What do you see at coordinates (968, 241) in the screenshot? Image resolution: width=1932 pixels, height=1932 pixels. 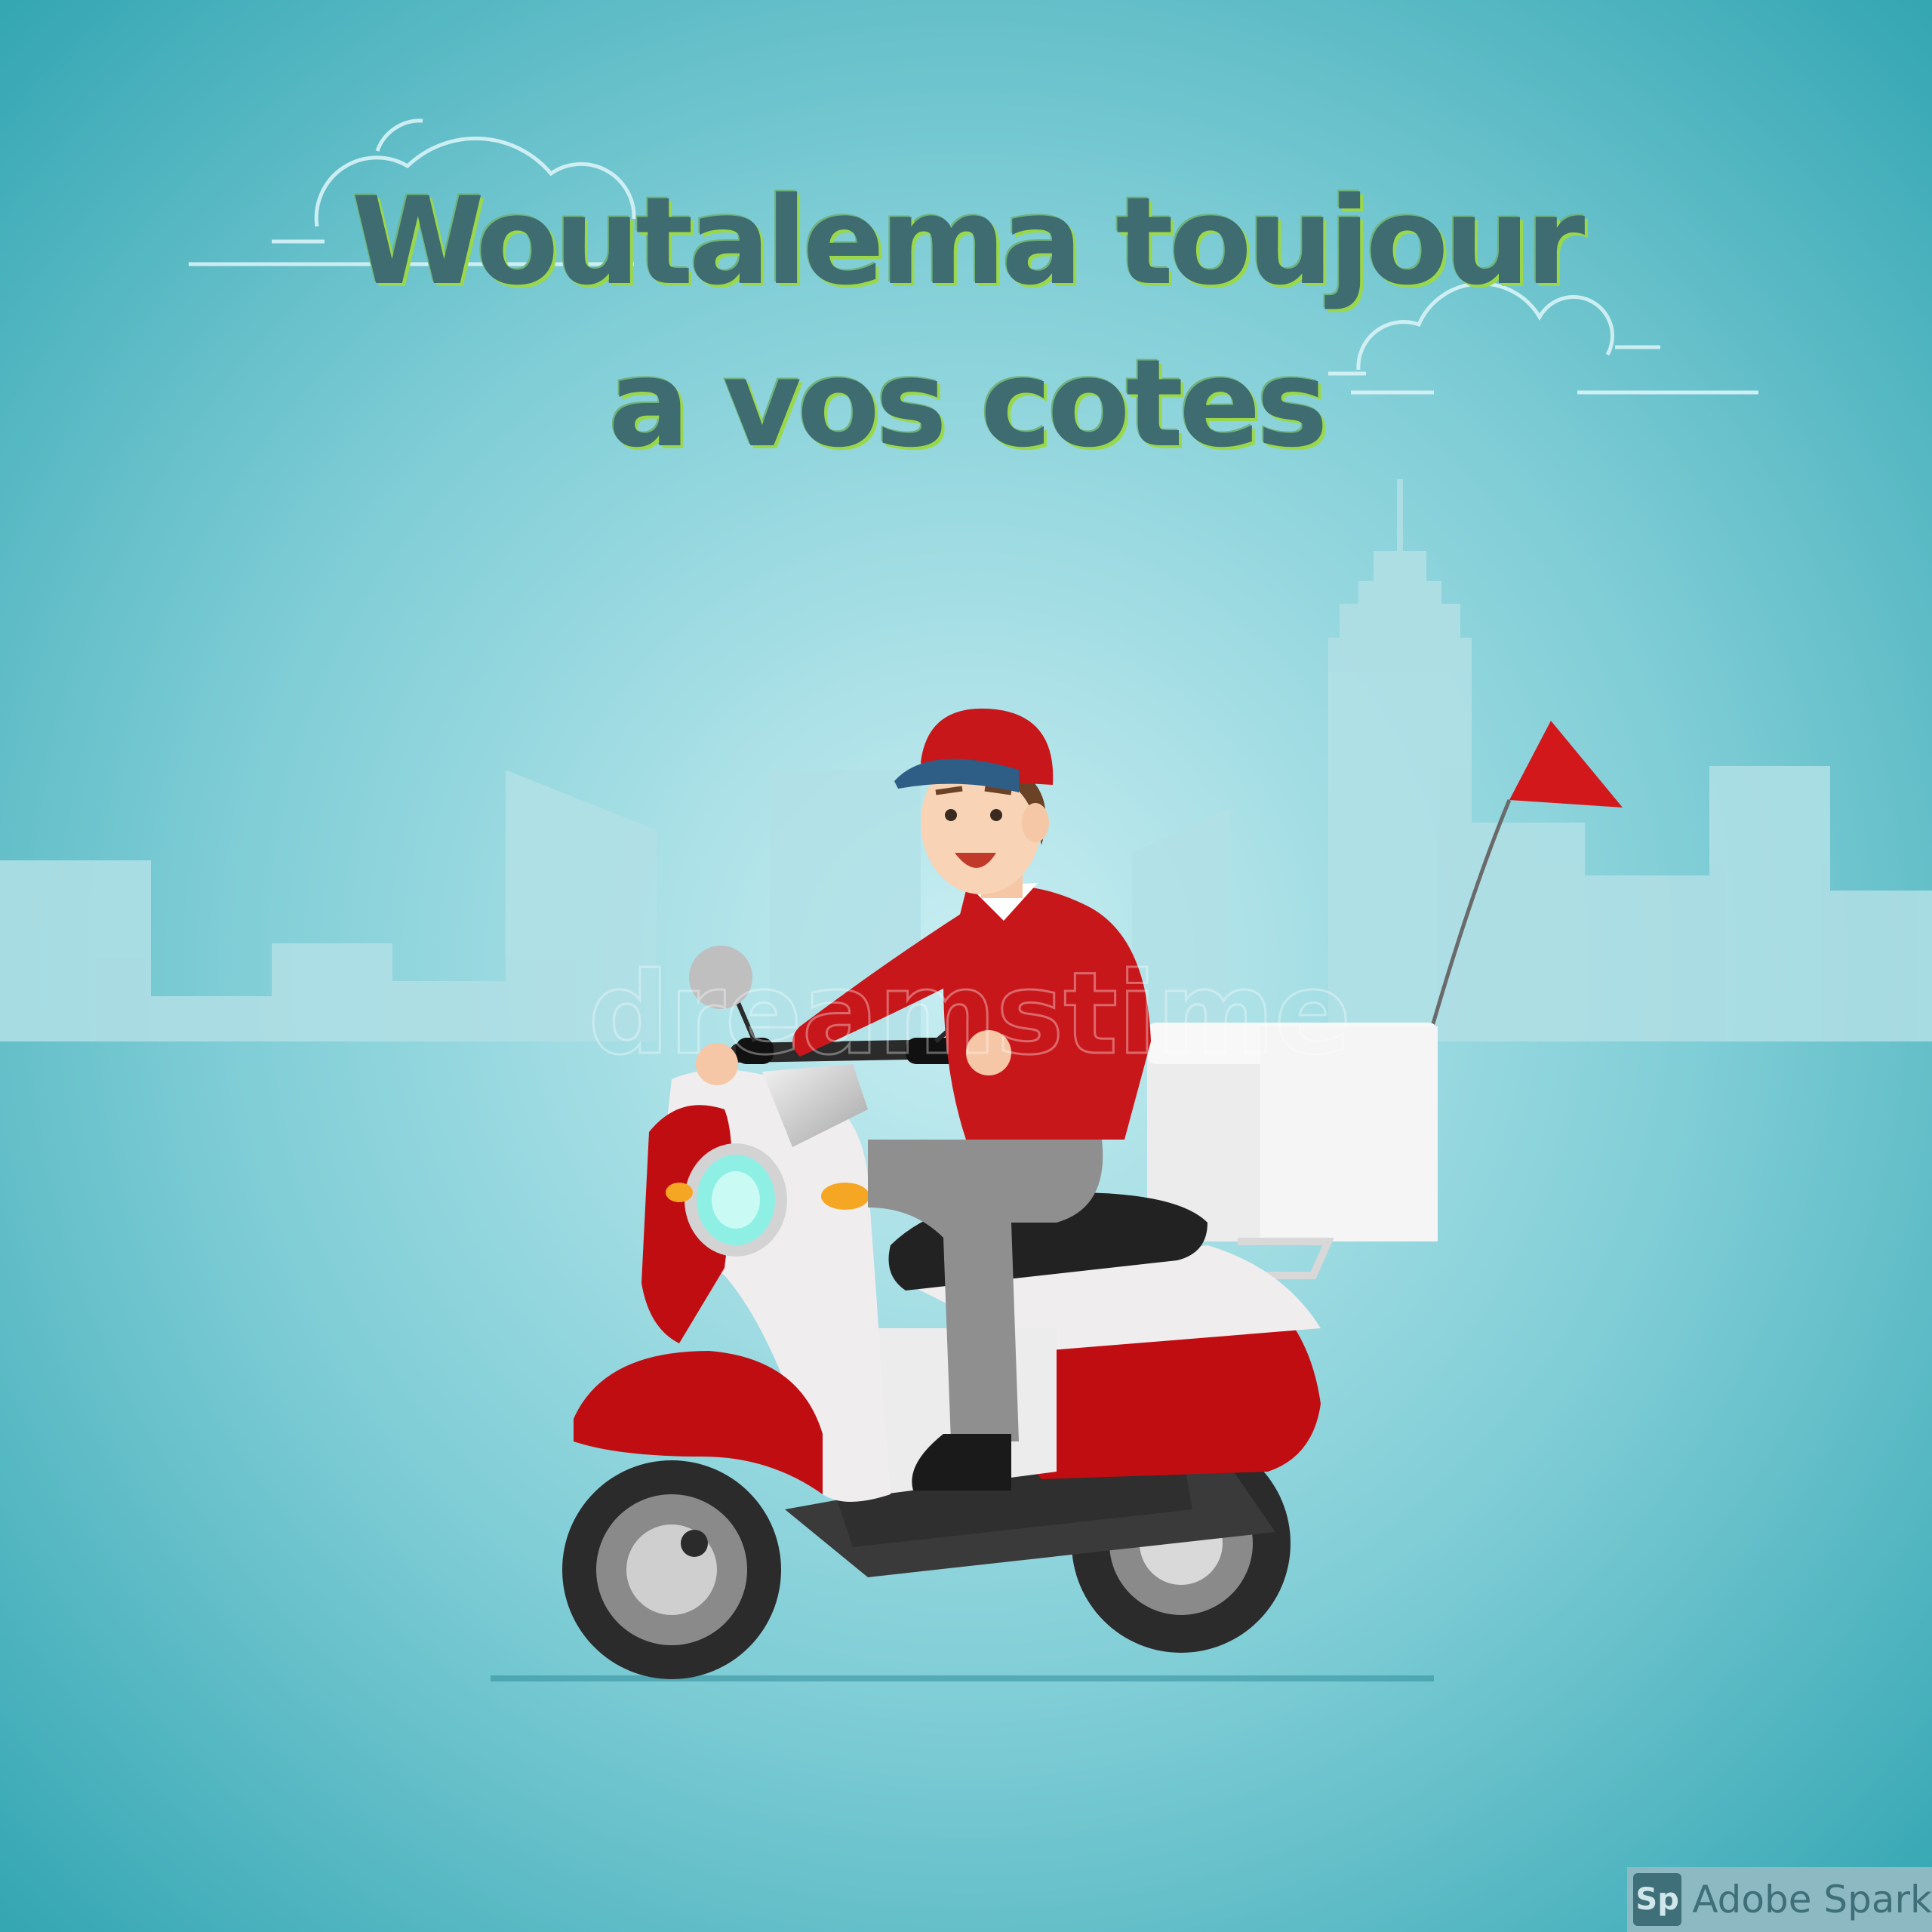 I see `headline-line-1: Woutalema toujour` at bounding box center [968, 241].